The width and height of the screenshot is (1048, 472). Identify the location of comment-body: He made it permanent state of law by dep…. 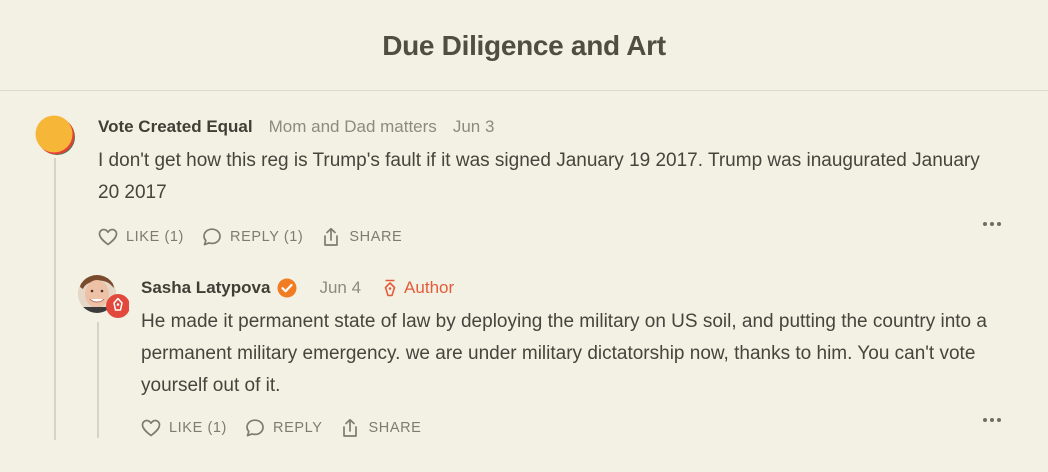
(564, 353).